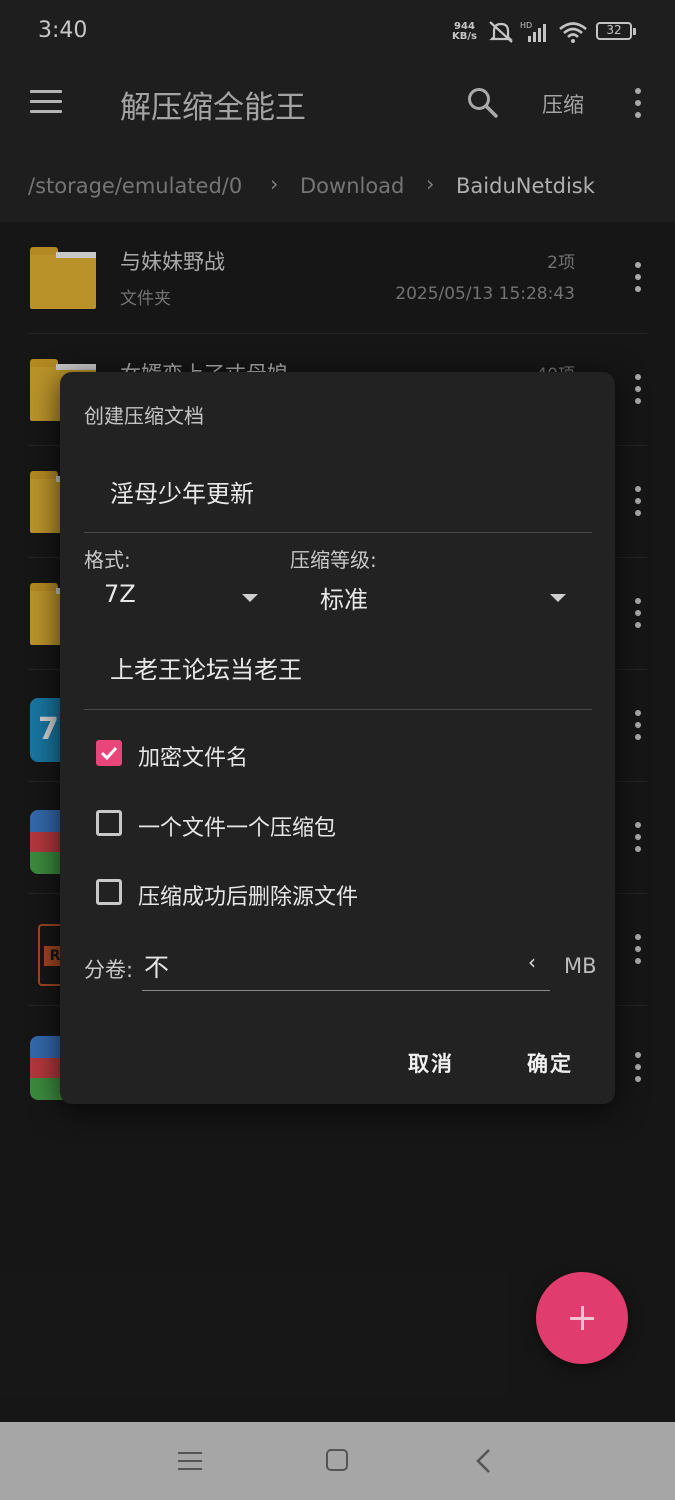  Describe the element at coordinates (179, 596) in the screenshot. I see `format-select: 7Z` at that location.